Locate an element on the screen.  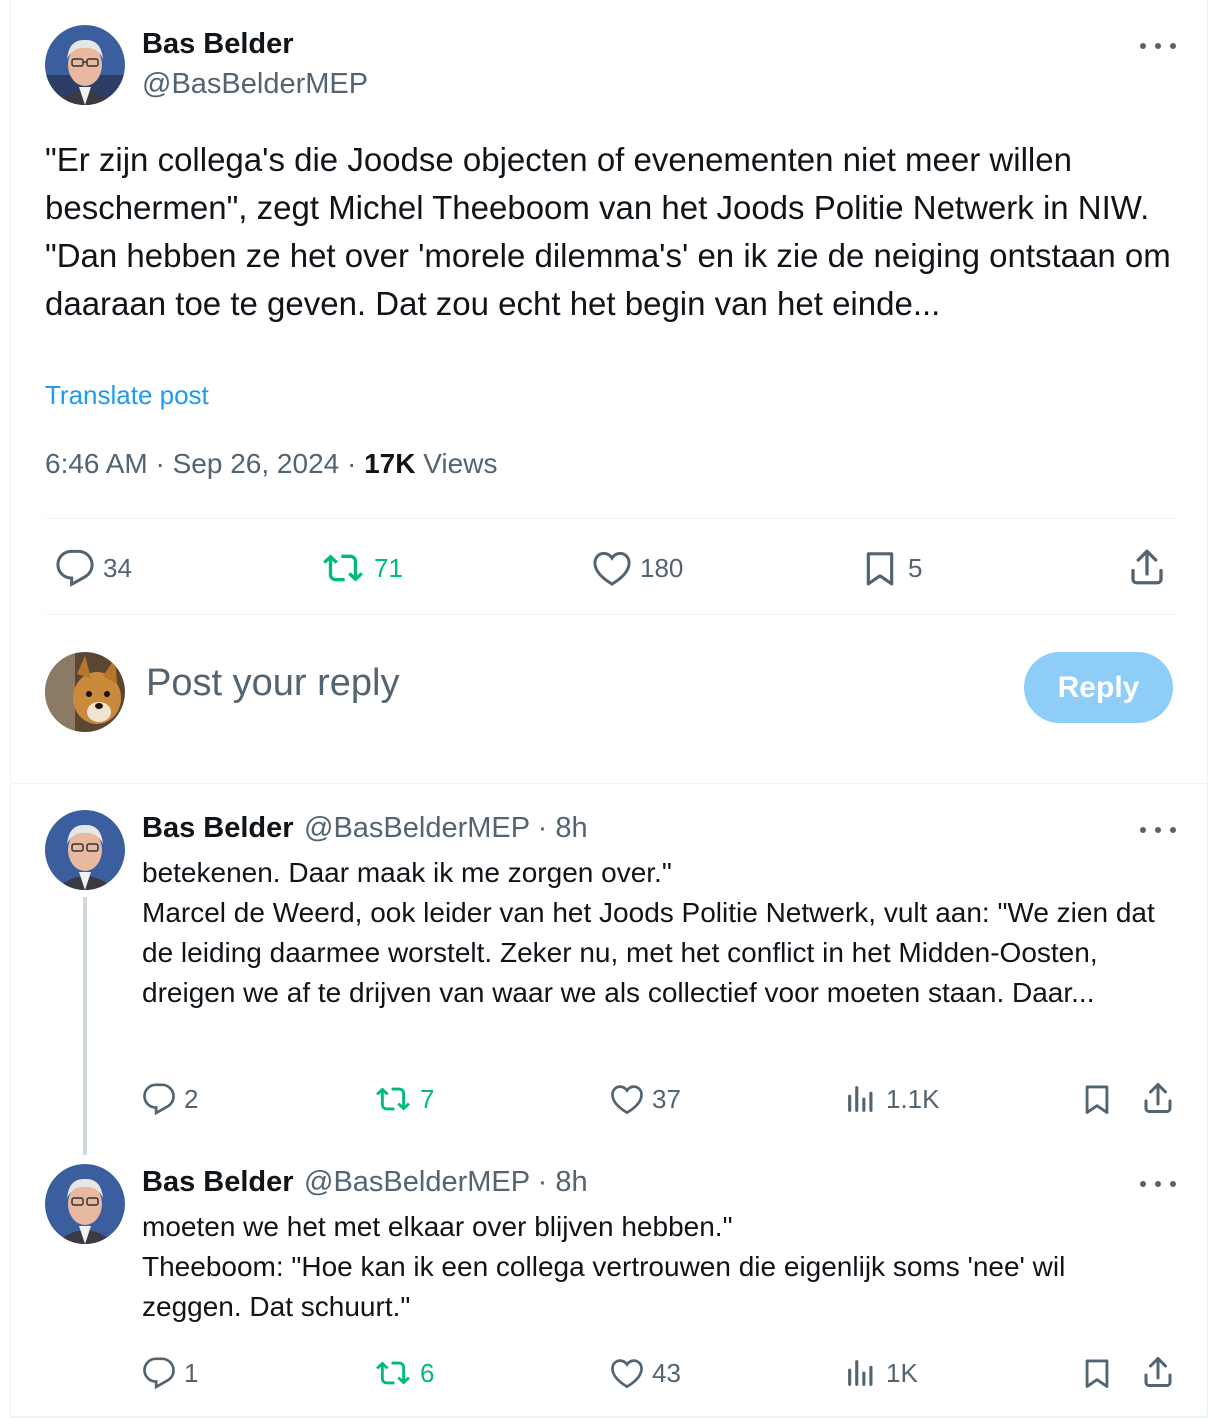
repost-count: 71 is located at coordinates (388, 567).